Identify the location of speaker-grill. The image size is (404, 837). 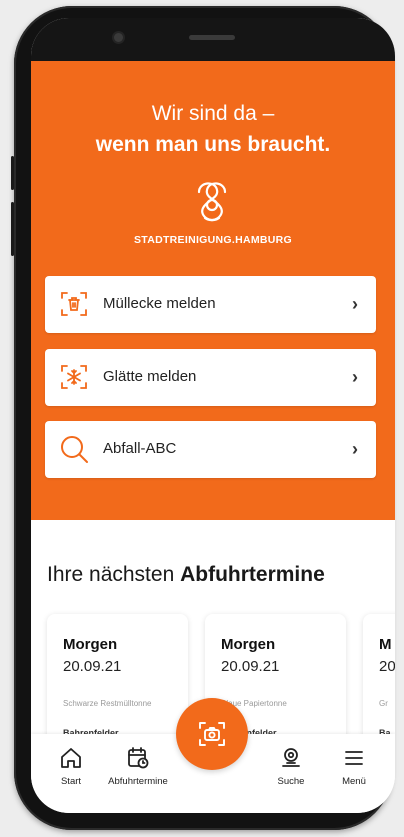
(212, 37).